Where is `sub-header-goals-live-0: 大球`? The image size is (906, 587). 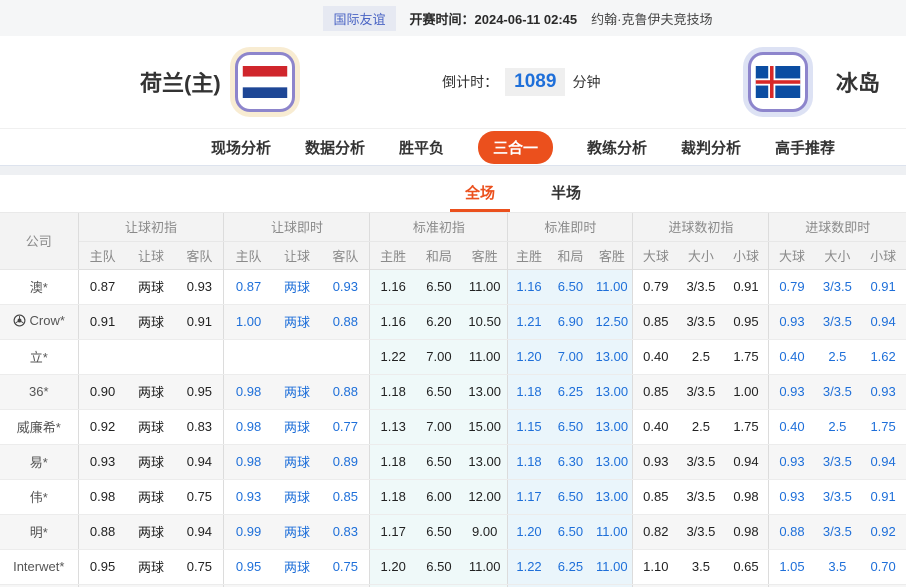
sub-header-goals-live-0: 大球 is located at coordinates (791, 255).